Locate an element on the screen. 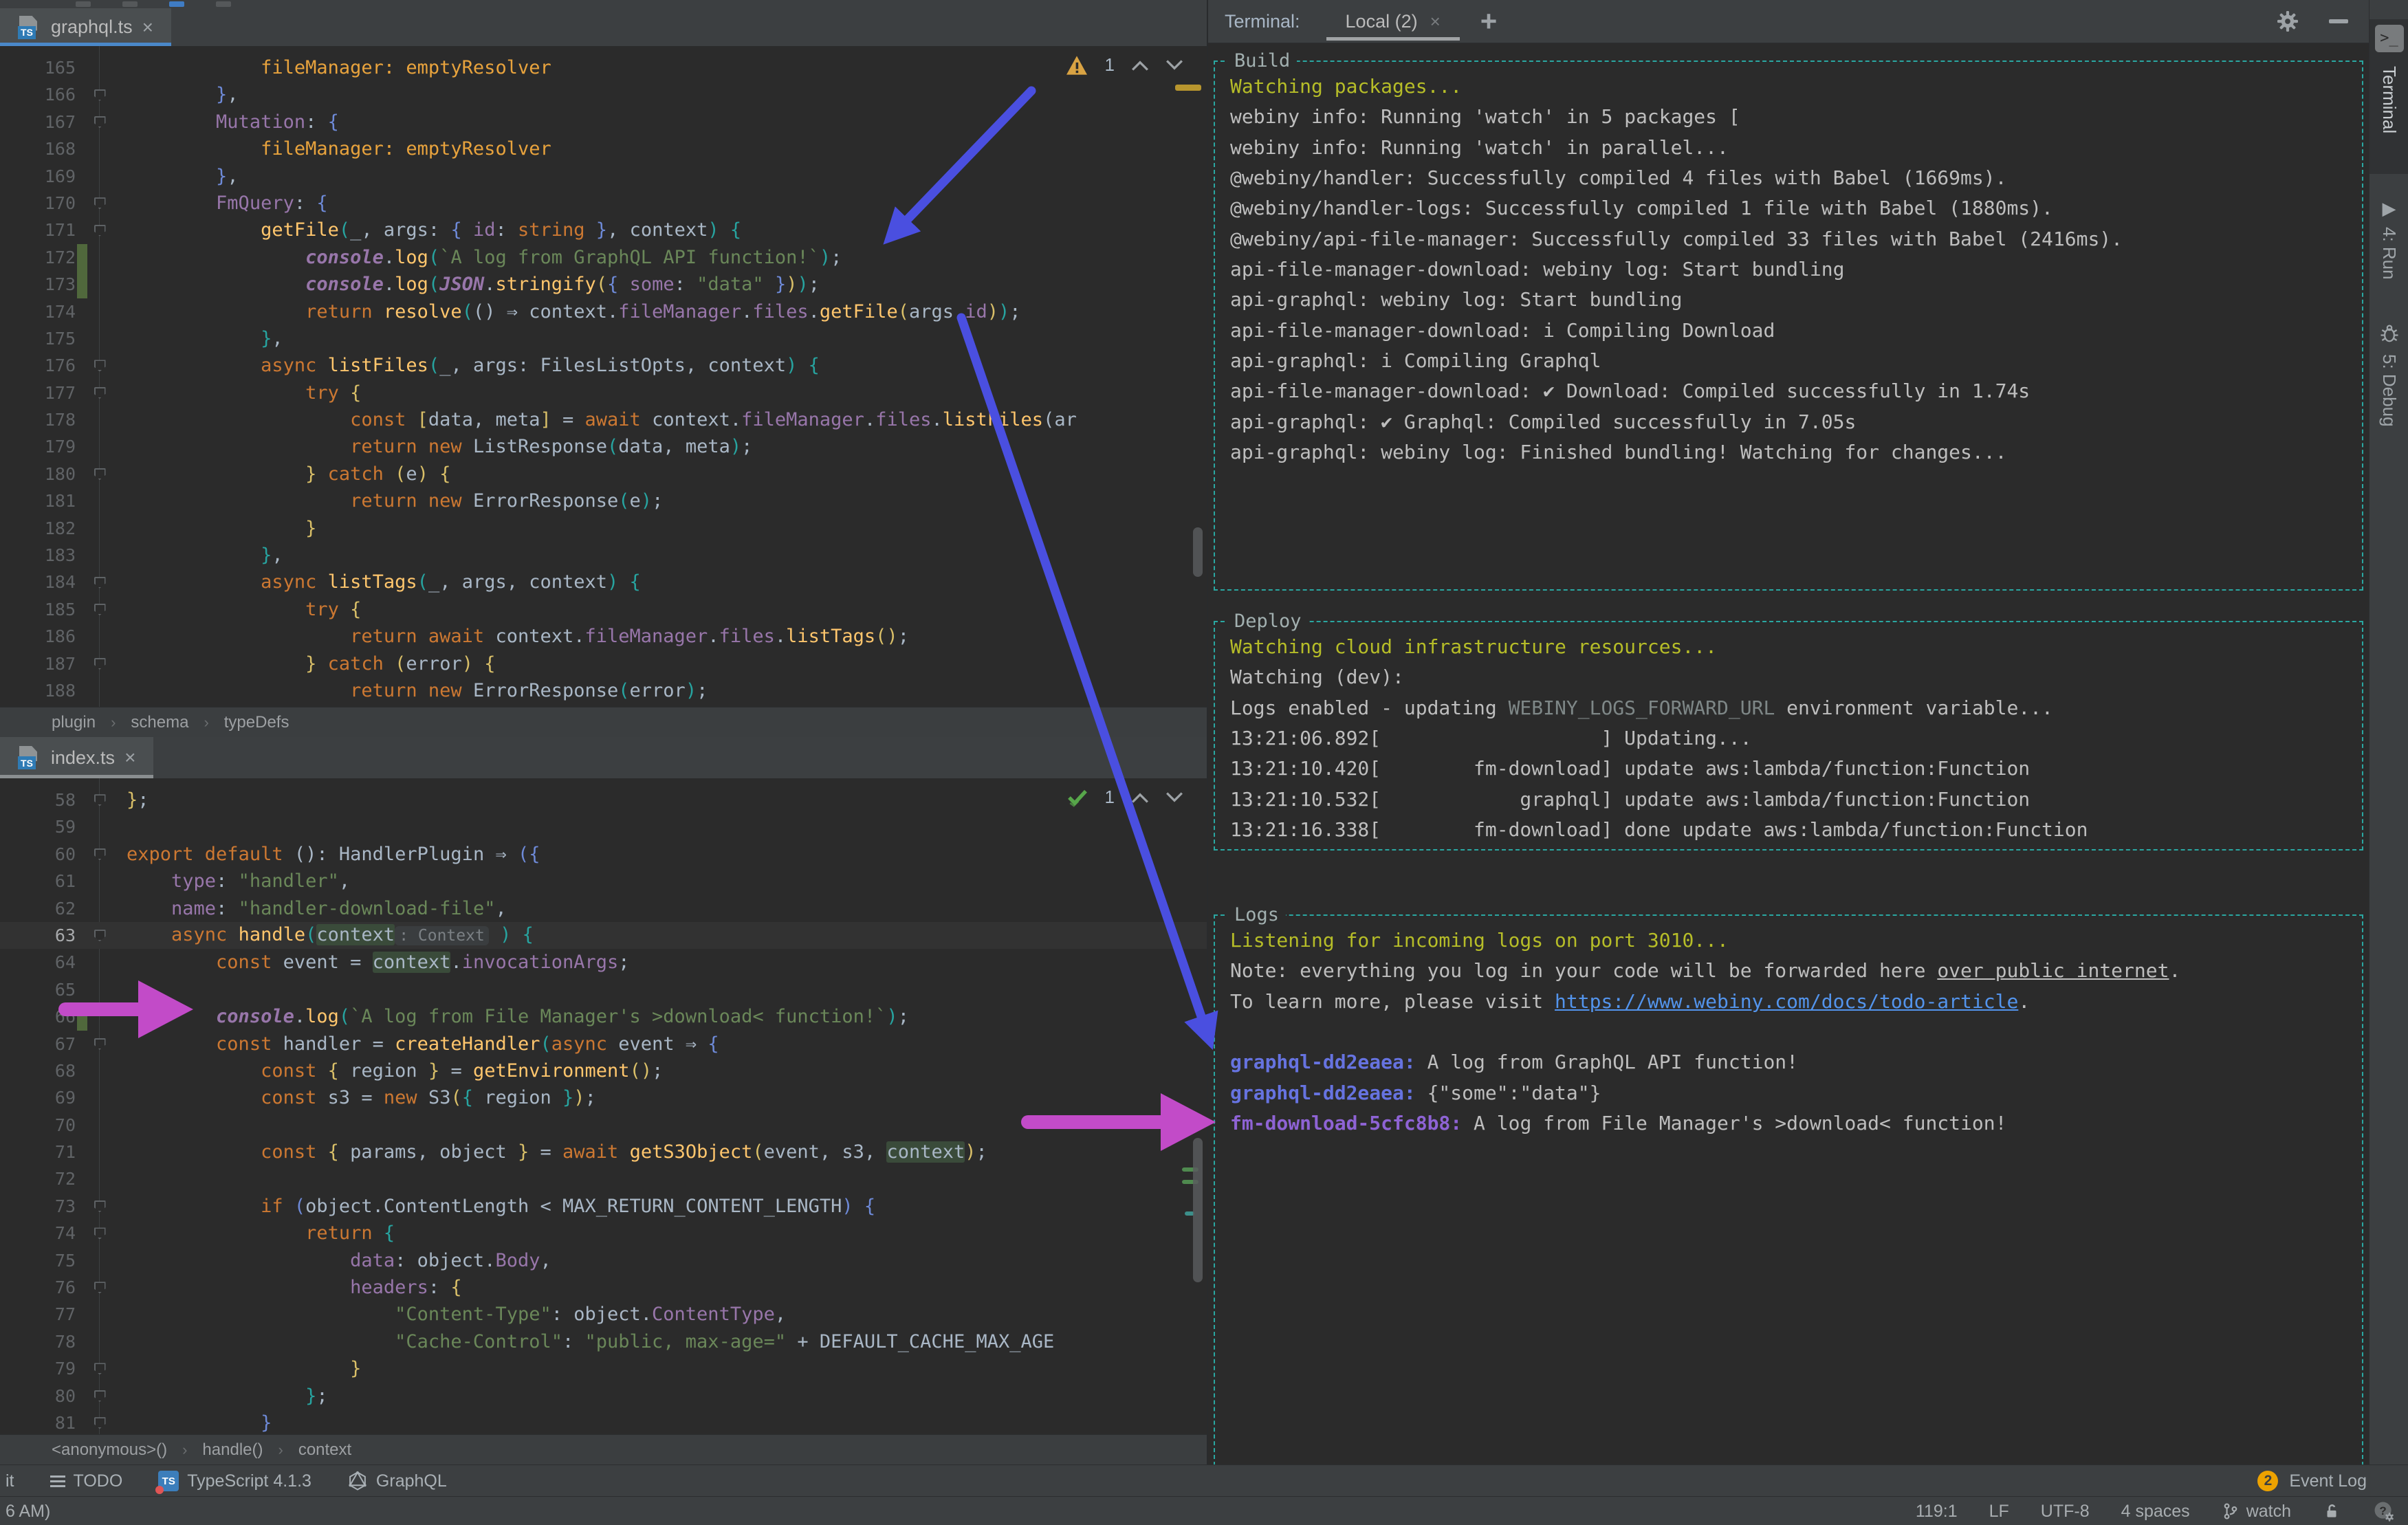 Image resolution: width=2408 pixels, height=1525 pixels. line-number: 181 is located at coordinates (38, 501).